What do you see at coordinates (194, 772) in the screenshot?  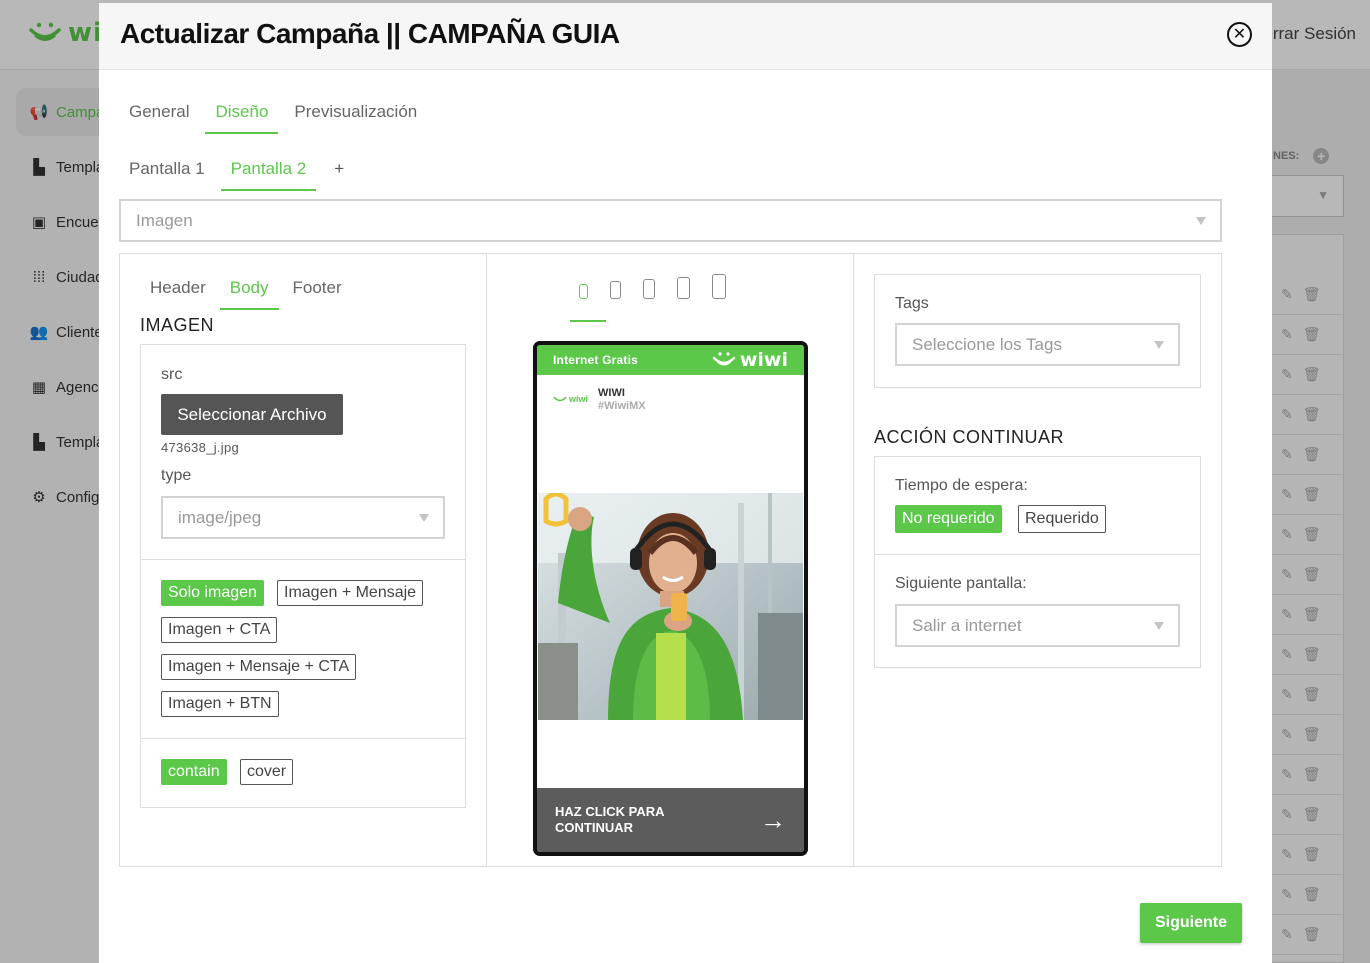 I see `fit-option-contain: contain` at bounding box center [194, 772].